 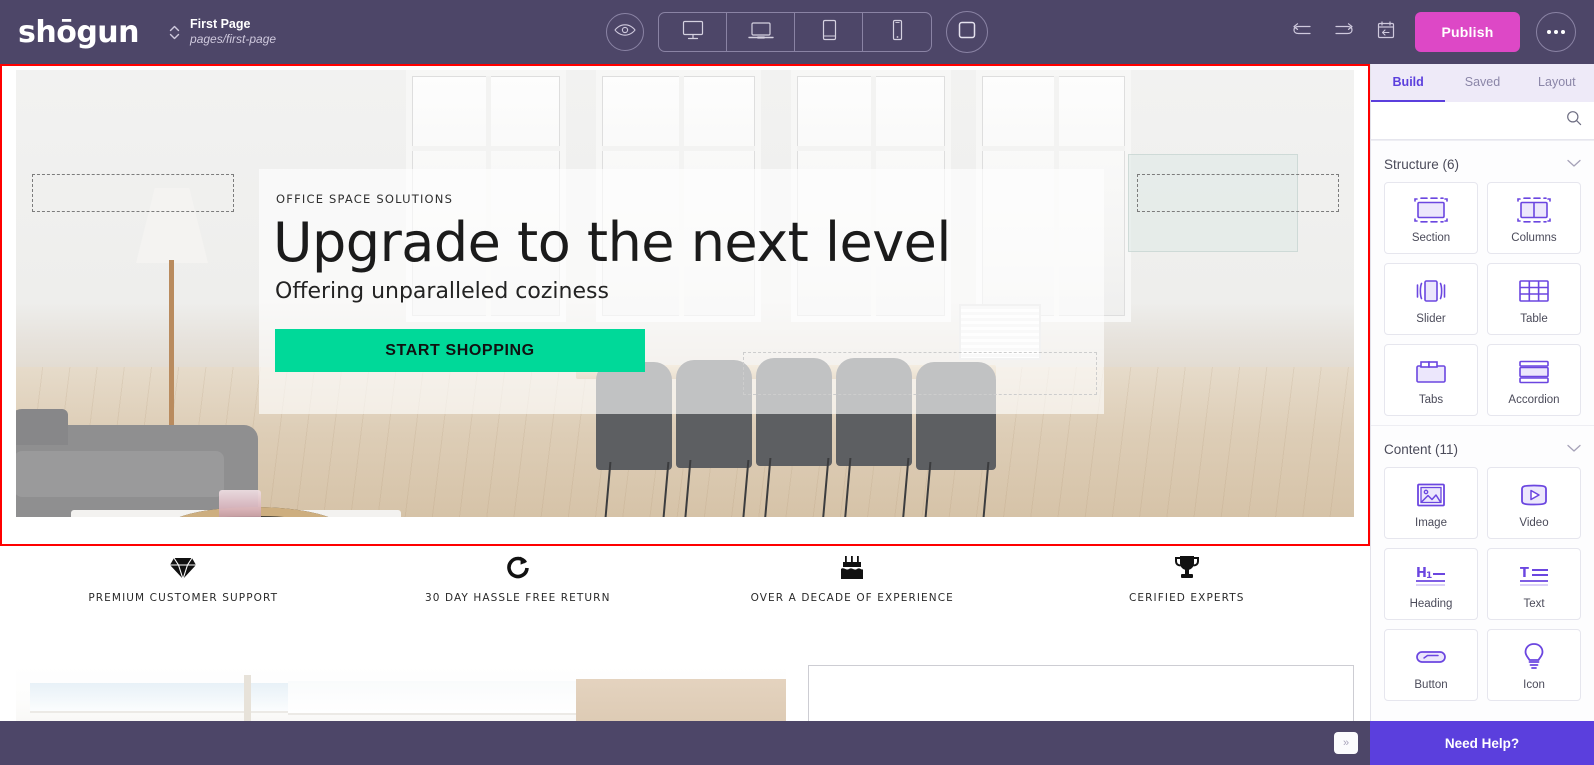 I want to click on lower-content-row, so click(x=685, y=693).